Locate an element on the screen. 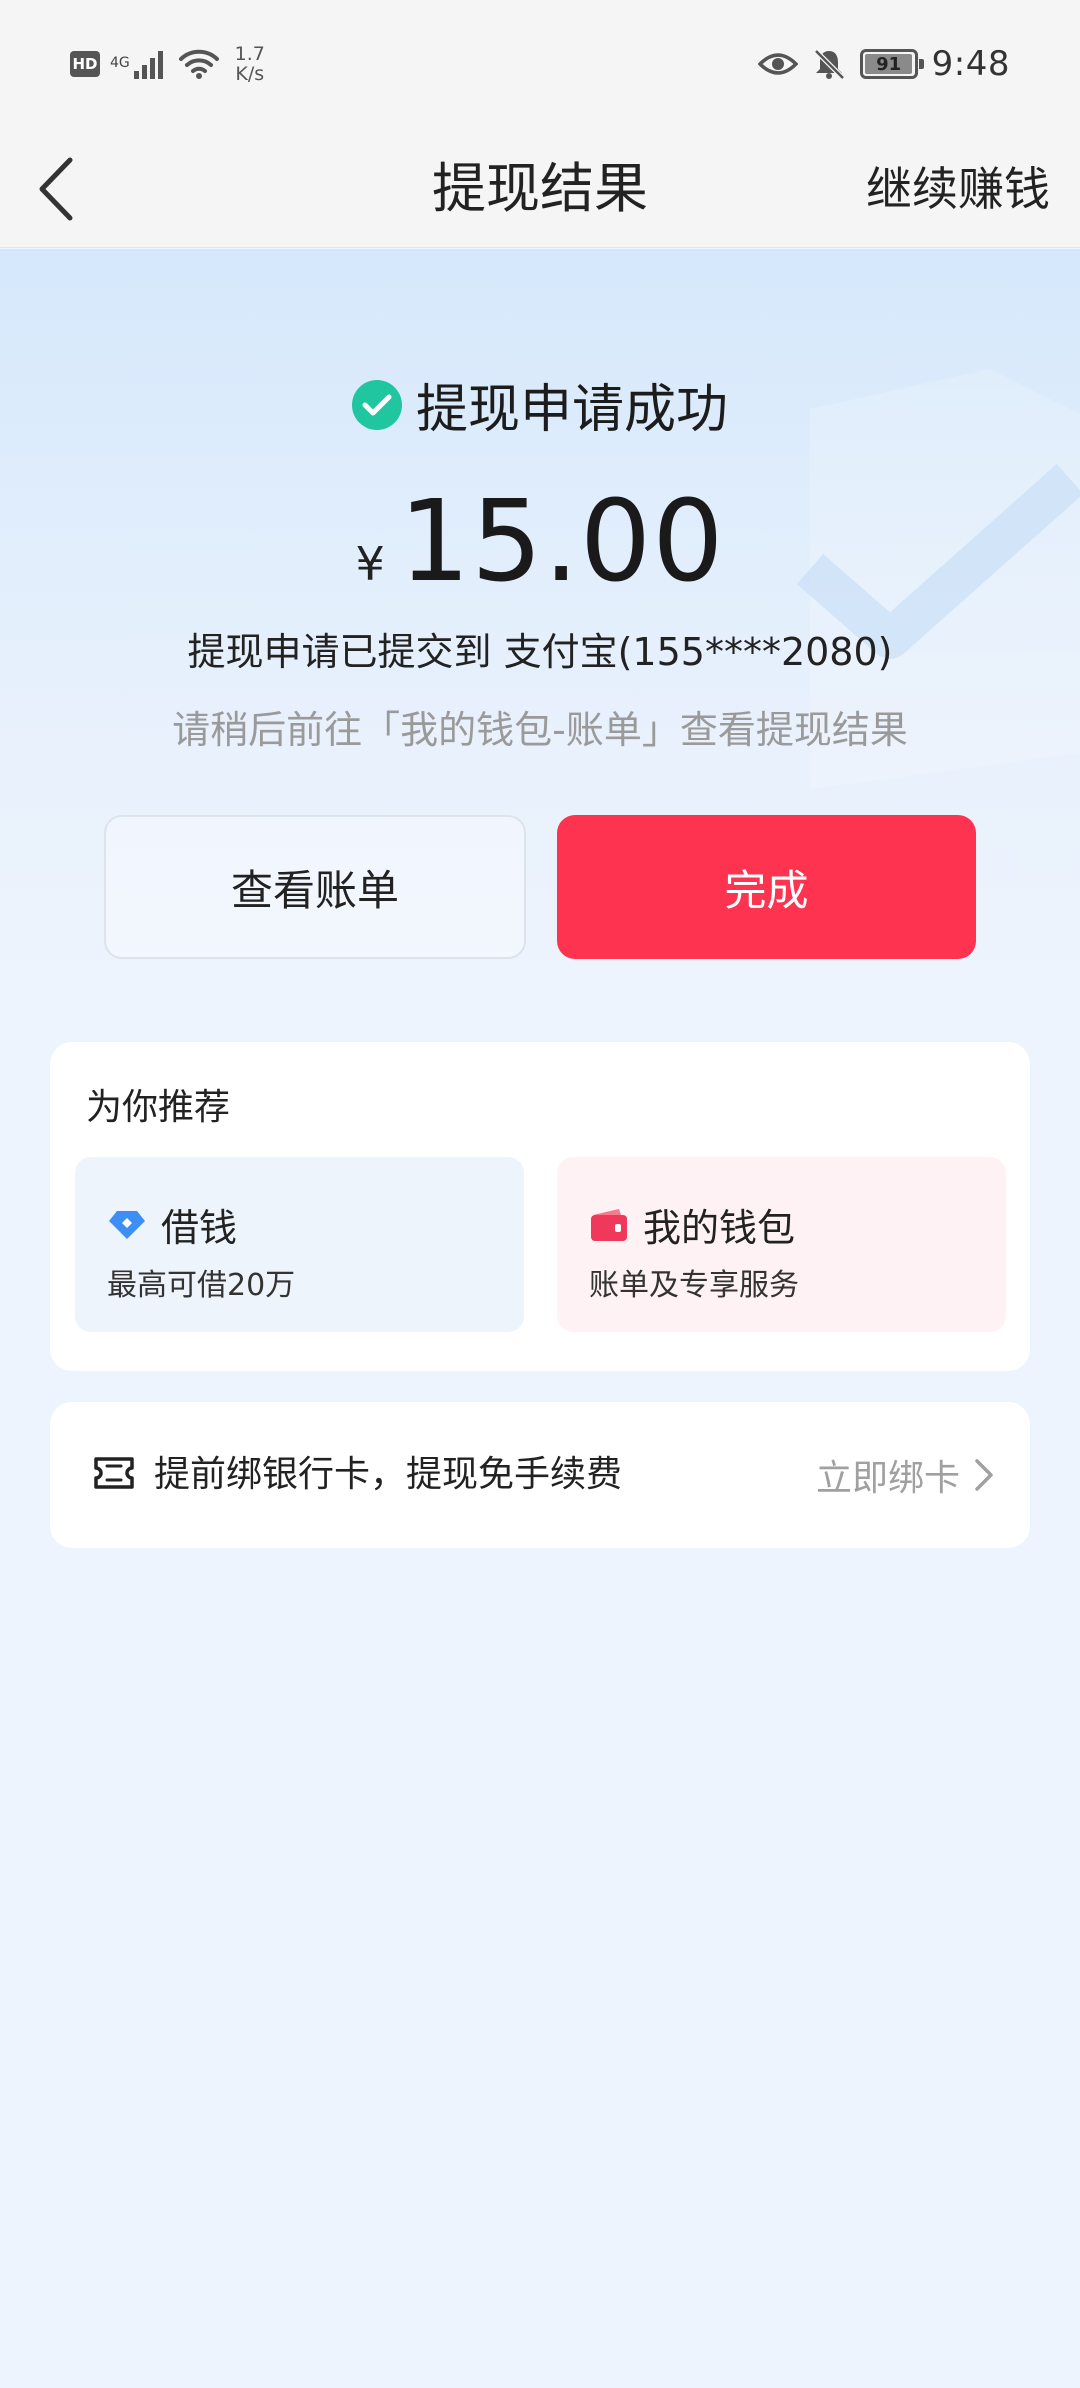  nav-bar: 提现结果 继续赚钱 is located at coordinates (540, 189).